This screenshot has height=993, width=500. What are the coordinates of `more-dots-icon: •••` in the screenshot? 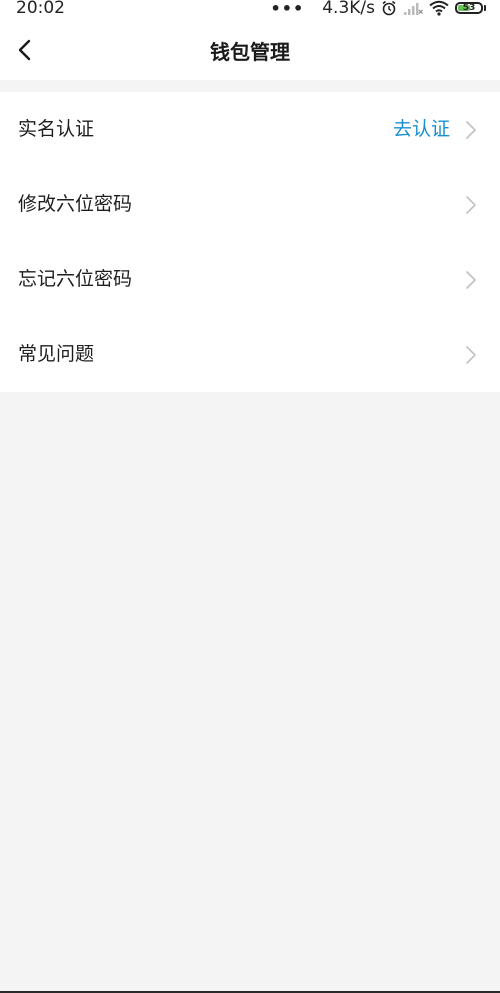 It's located at (287, 9).